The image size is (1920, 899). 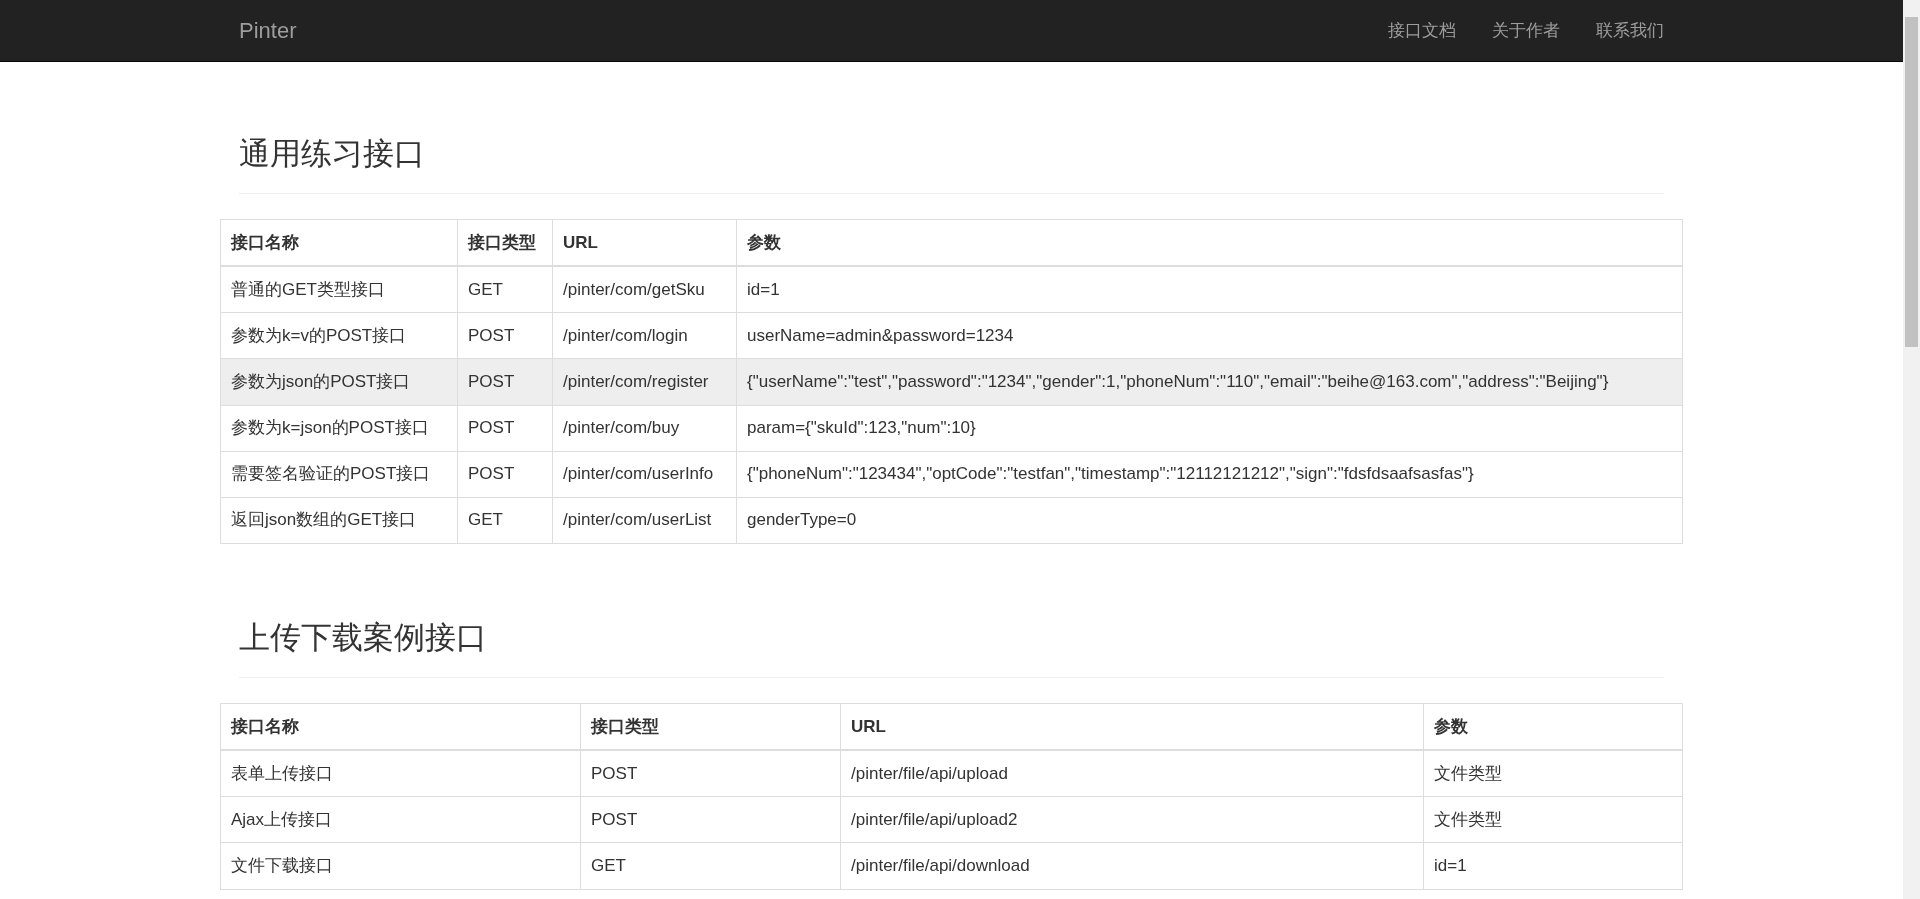 What do you see at coordinates (400, 866) in the screenshot?
I see `table-cell: 文件下载接口` at bounding box center [400, 866].